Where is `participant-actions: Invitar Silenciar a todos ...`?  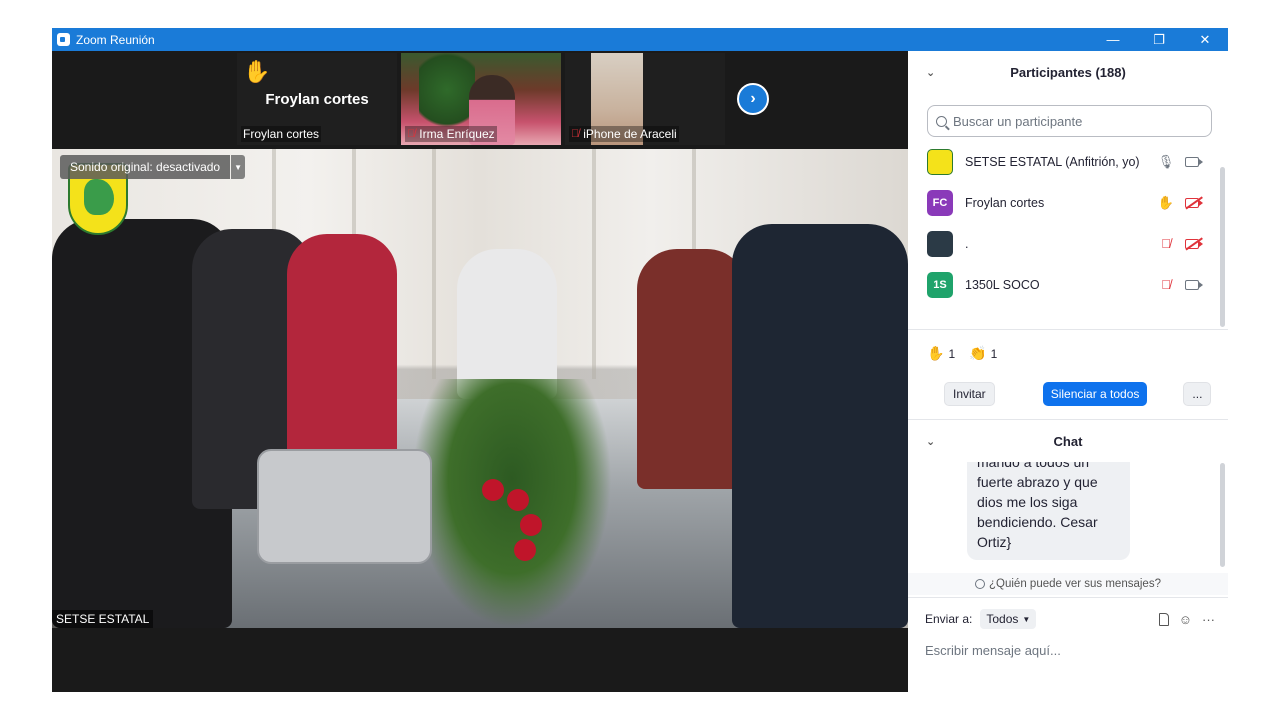 participant-actions: Invitar Silenciar a todos ... is located at coordinates (1078, 394).